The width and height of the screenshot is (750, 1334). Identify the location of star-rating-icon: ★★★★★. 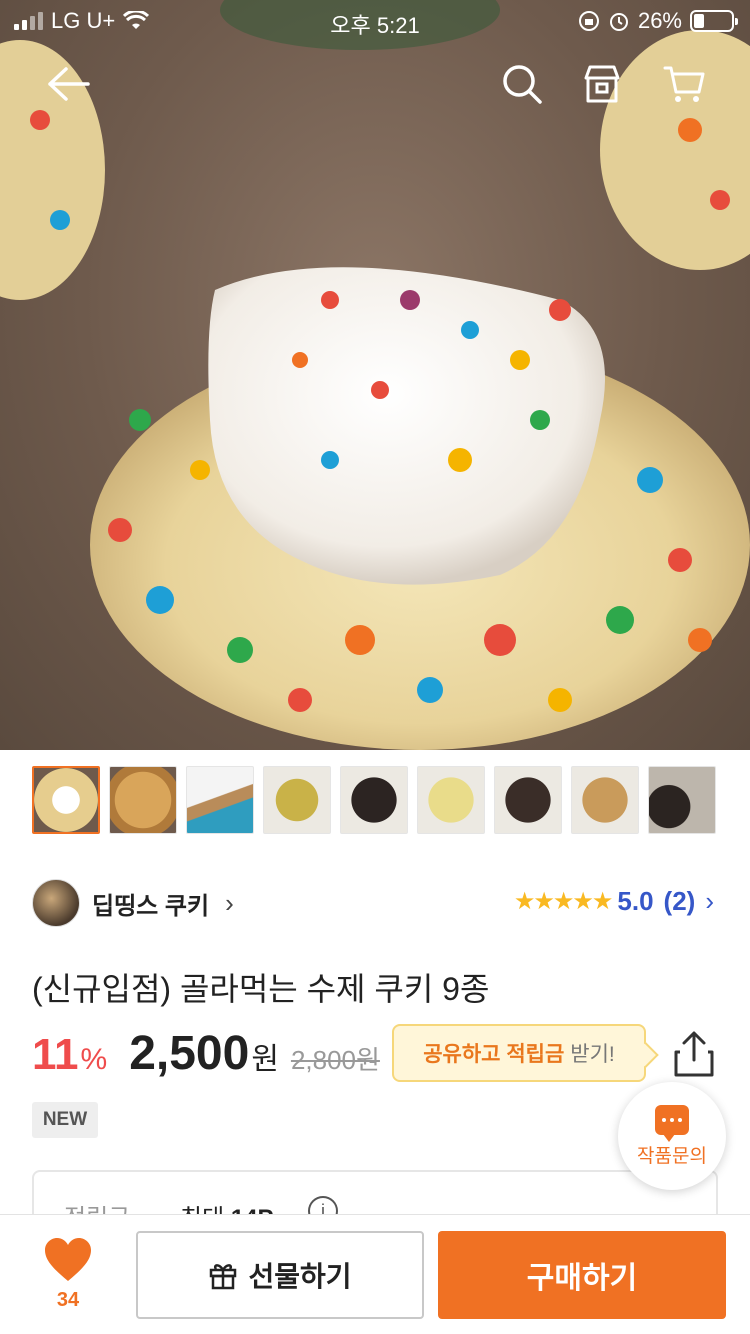
(563, 901).